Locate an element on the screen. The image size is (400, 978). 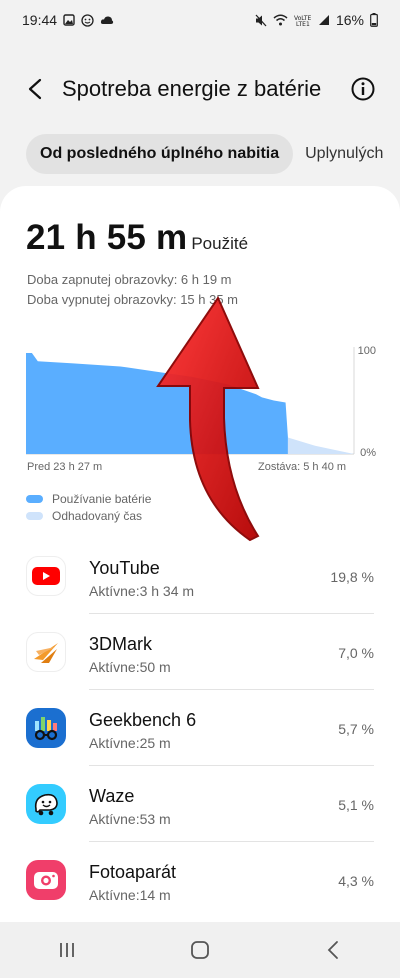
chart-series-estimated is located at coordinates (320, 445).